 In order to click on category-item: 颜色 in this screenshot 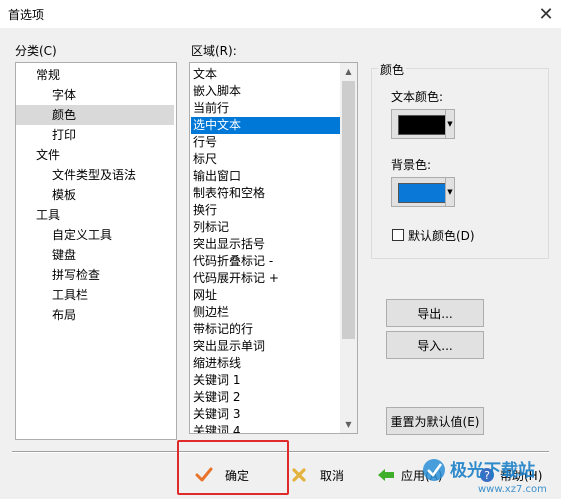, I will do `click(95, 115)`.